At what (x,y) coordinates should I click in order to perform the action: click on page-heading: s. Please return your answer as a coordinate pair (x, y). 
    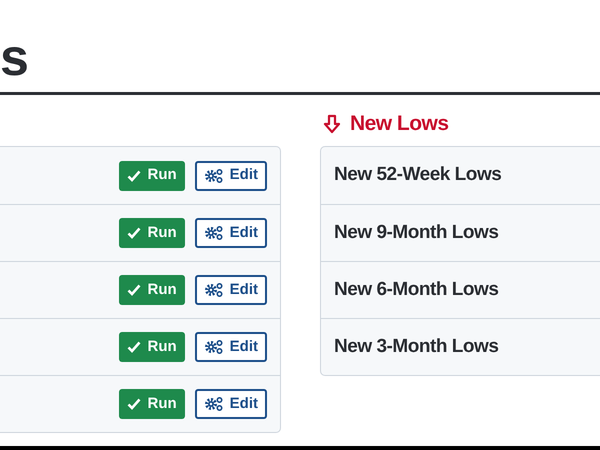
    Looking at the image, I should click on (14, 58).